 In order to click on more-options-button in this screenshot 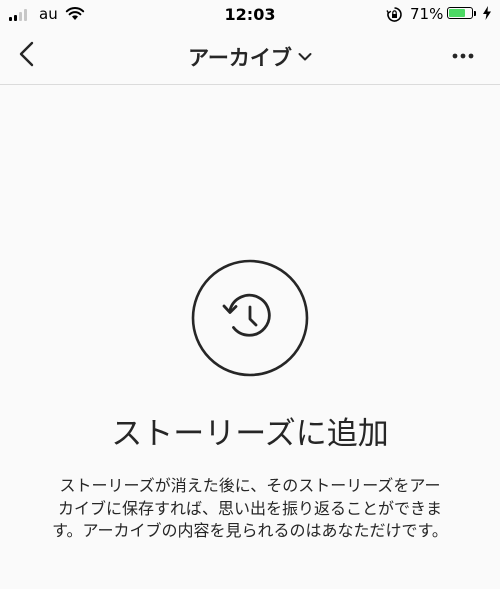, I will do `click(463, 56)`.